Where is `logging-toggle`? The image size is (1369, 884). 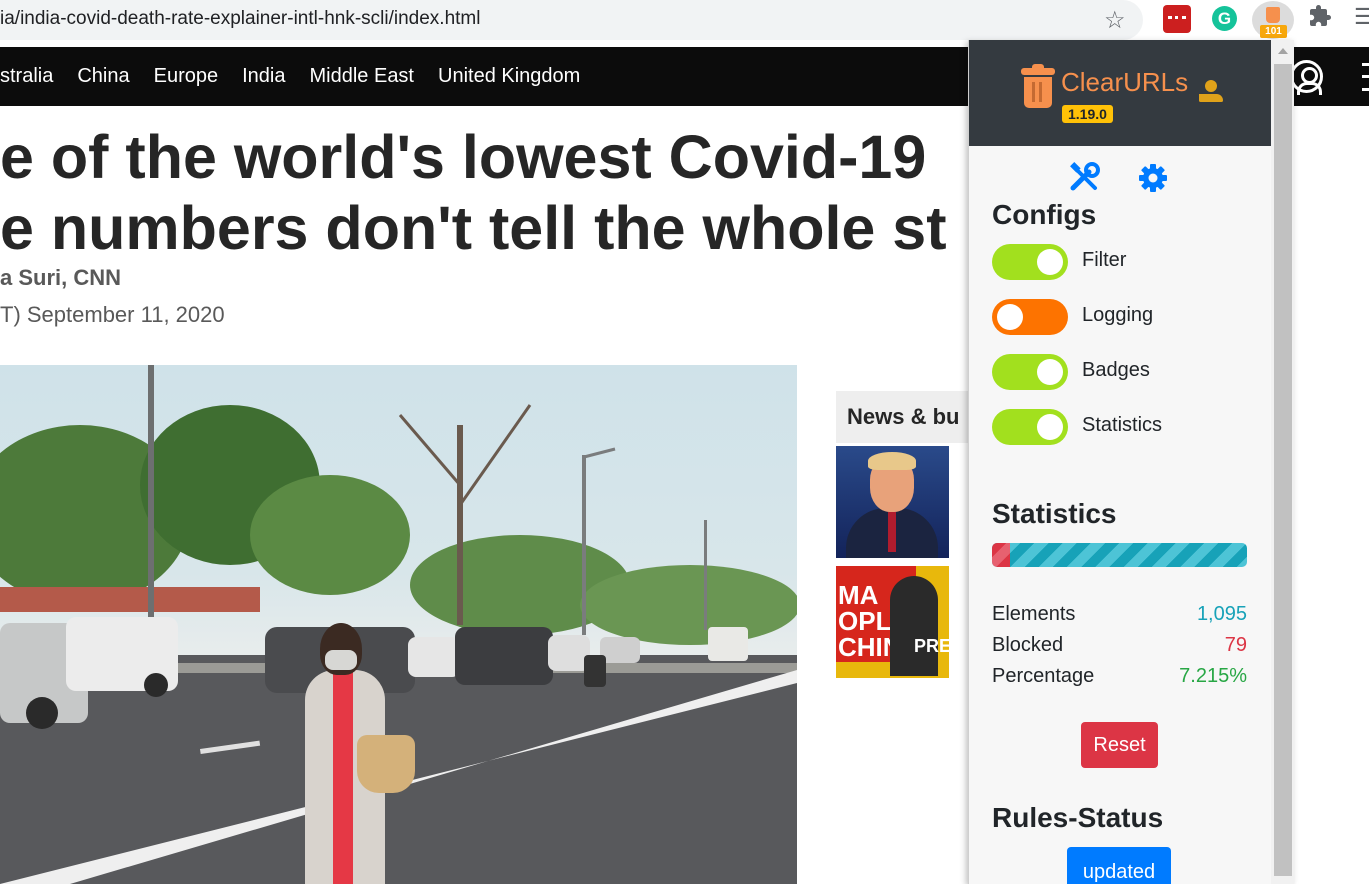 logging-toggle is located at coordinates (1030, 317).